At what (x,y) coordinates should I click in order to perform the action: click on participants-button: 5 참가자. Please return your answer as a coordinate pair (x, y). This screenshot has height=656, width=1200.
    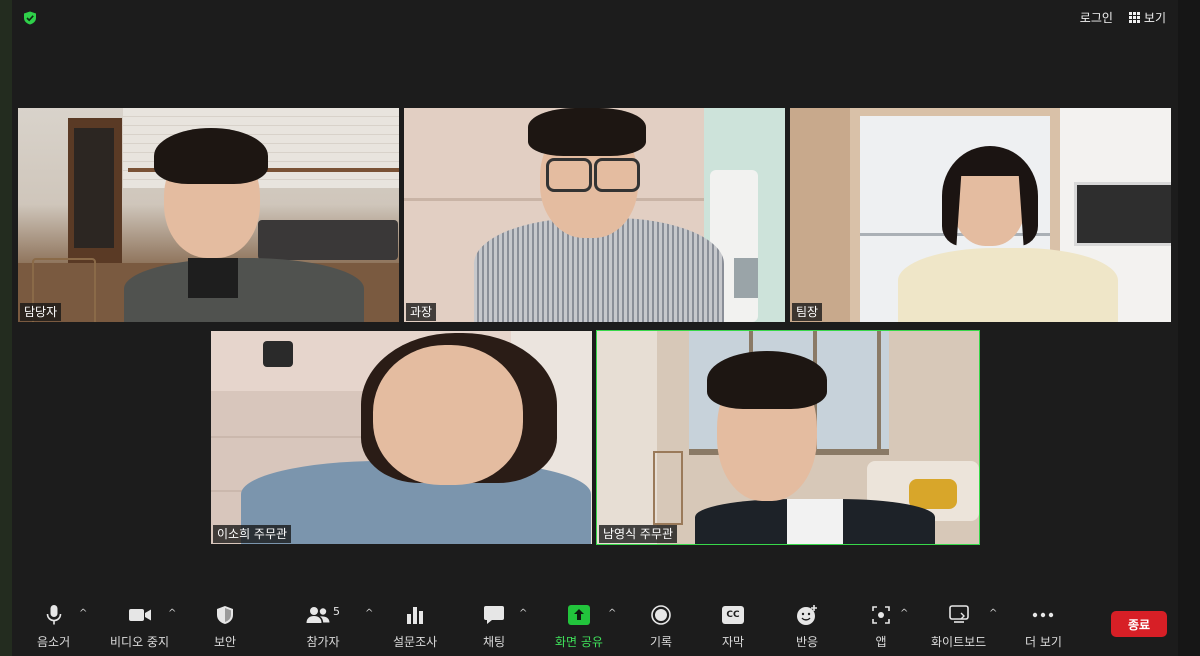
    Looking at the image, I should click on (323, 626).